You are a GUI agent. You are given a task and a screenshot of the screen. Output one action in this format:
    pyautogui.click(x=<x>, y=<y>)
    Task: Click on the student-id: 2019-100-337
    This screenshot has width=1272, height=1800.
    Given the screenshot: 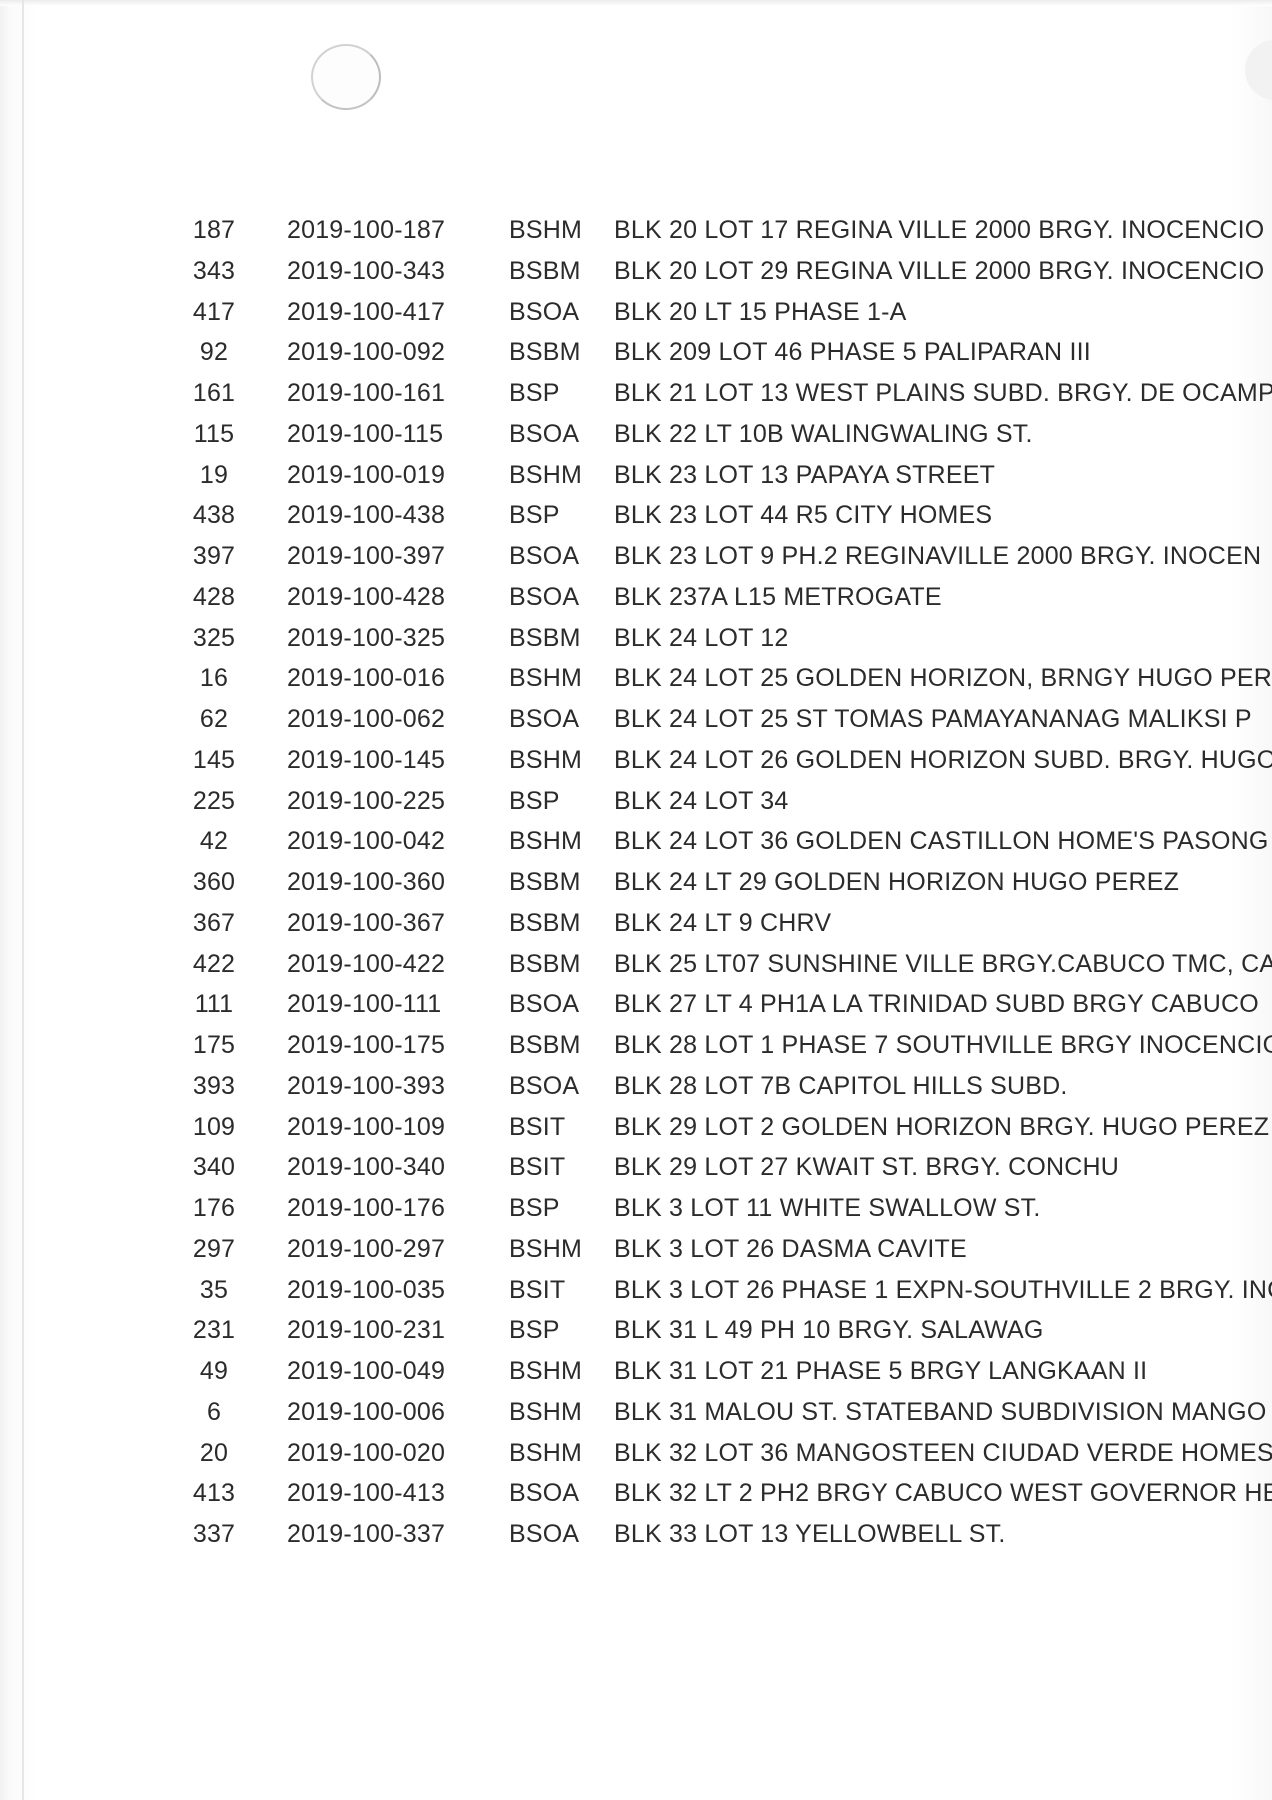 What is the action you would take?
    pyautogui.click(x=366, y=1534)
    